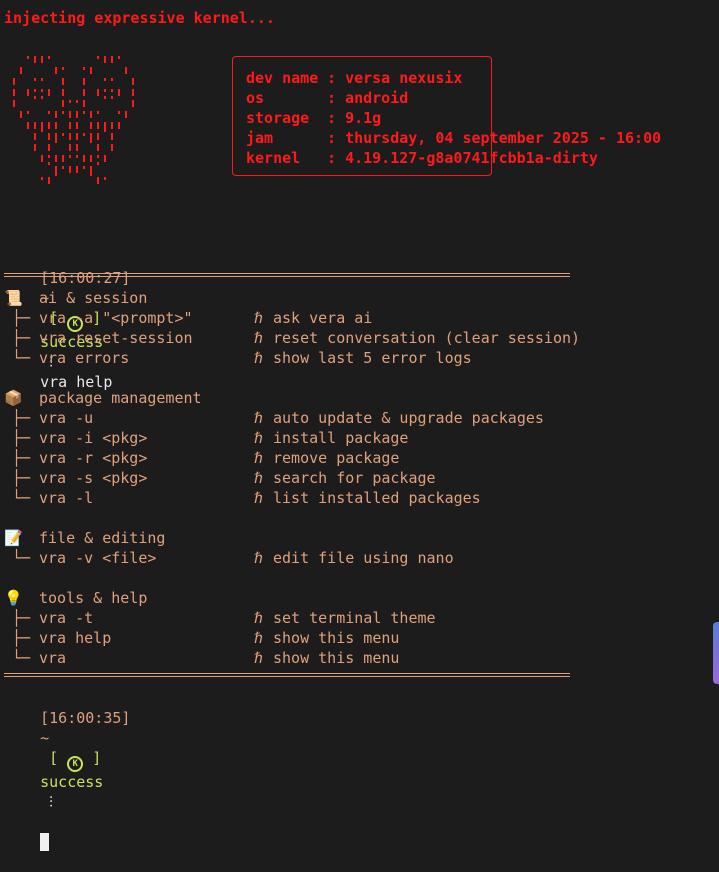 The height and width of the screenshot is (872, 719). I want to click on command-description: ask vera ai, so click(323, 318).